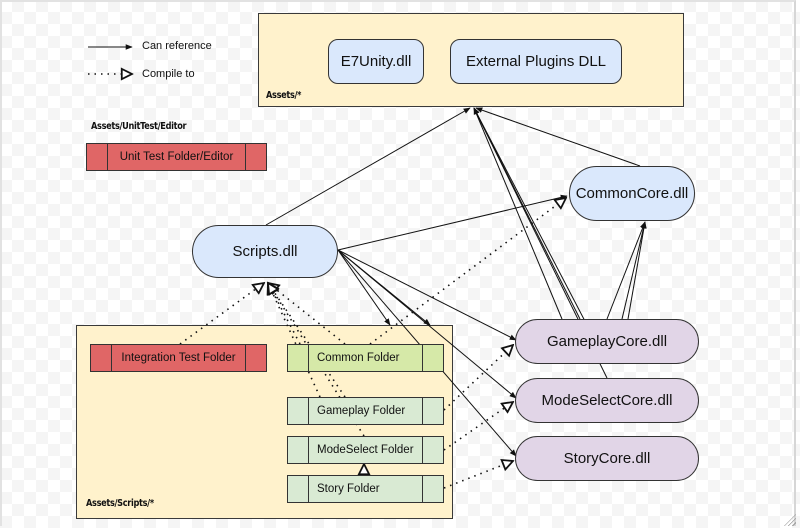 The image size is (800, 528). What do you see at coordinates (536, 61) in the screenshot?
I see `external-plugins-dll-node: External Plugins DLL` at bounding box center [536, 61].